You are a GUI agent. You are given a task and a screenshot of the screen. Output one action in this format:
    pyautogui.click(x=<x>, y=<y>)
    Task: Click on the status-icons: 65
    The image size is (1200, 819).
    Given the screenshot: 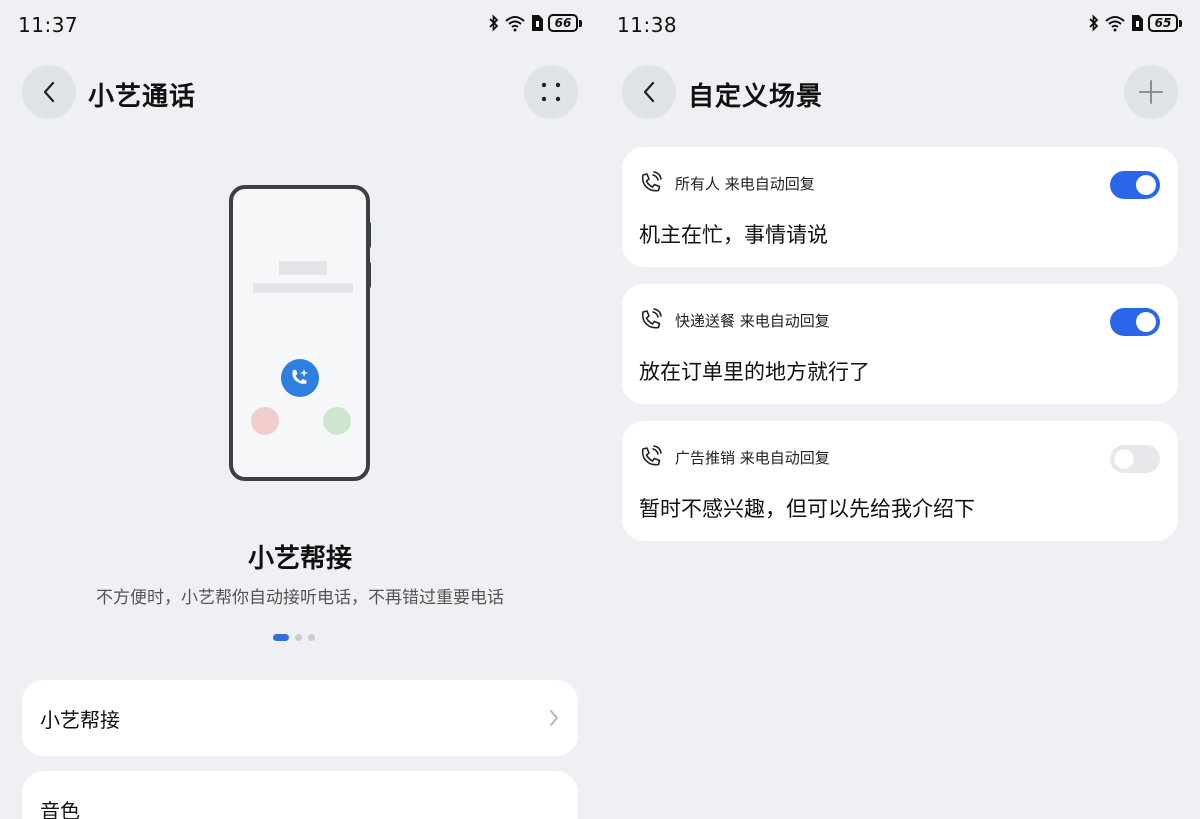 What is the action you would take?
    pyautogui.click(x=1135, y=23)
    